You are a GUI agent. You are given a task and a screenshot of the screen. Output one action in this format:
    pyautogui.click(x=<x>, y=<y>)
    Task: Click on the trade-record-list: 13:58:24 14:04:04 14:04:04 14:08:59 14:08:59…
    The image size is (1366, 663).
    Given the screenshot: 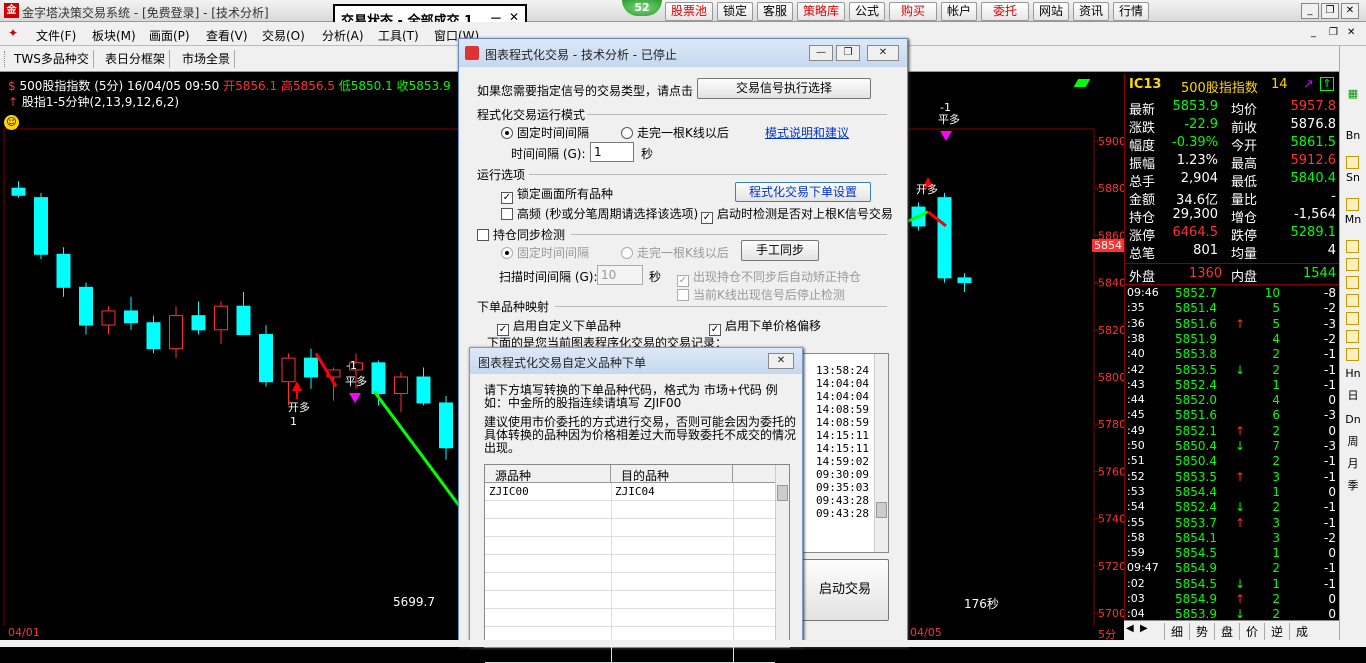 What is the action you would take?
    pyautogui.click(x=845, y=453)
    